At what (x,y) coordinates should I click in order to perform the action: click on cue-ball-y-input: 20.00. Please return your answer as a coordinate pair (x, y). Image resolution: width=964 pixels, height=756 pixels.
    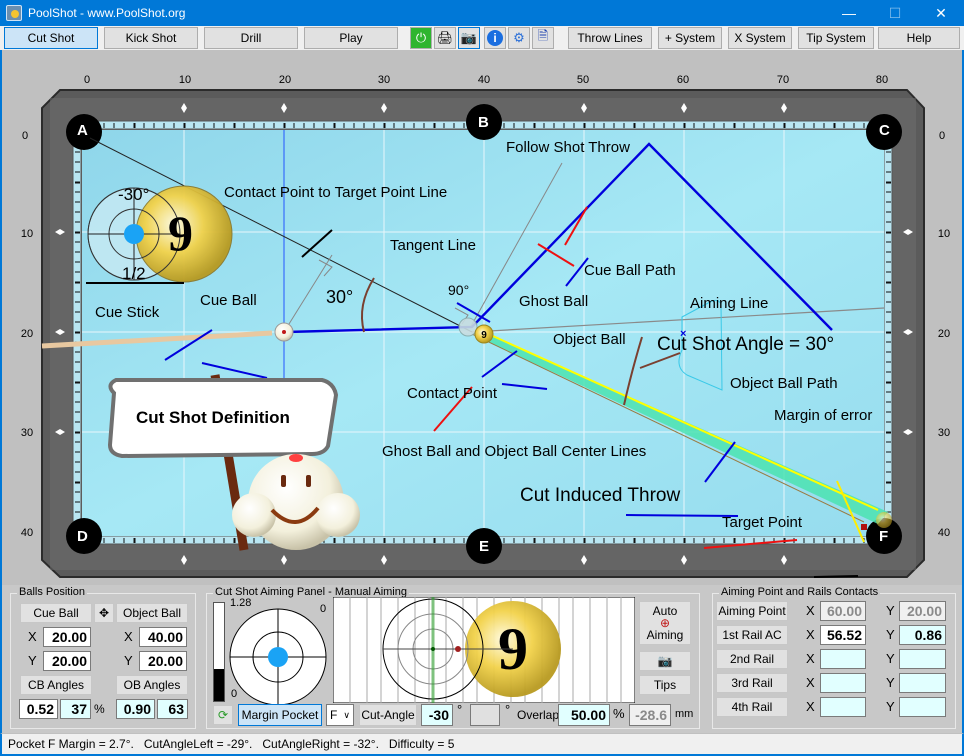
    Looking at the image, I should click on (67, 661).